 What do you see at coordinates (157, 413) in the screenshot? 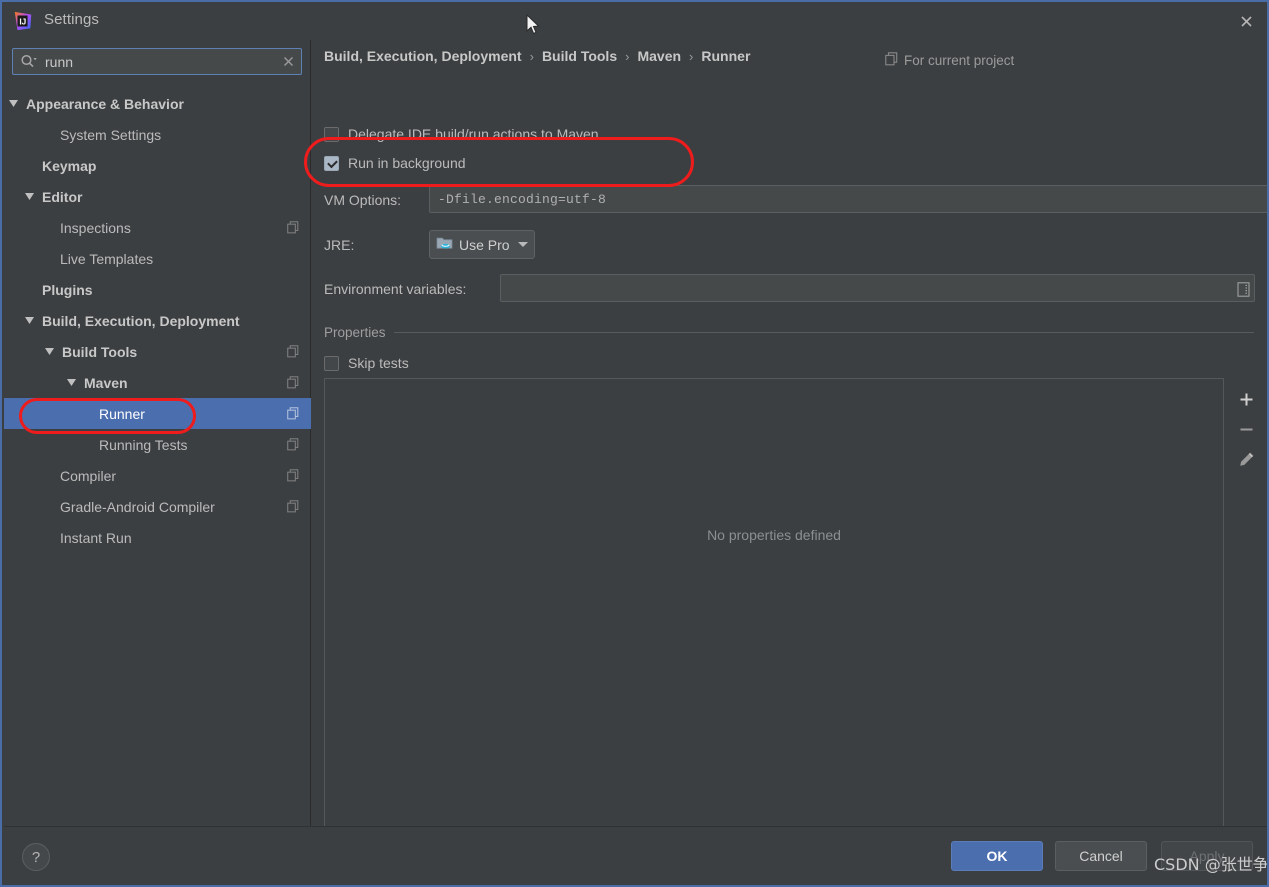
I see `sidebar-item-runner: Runner` at bounding box center [157, 413].